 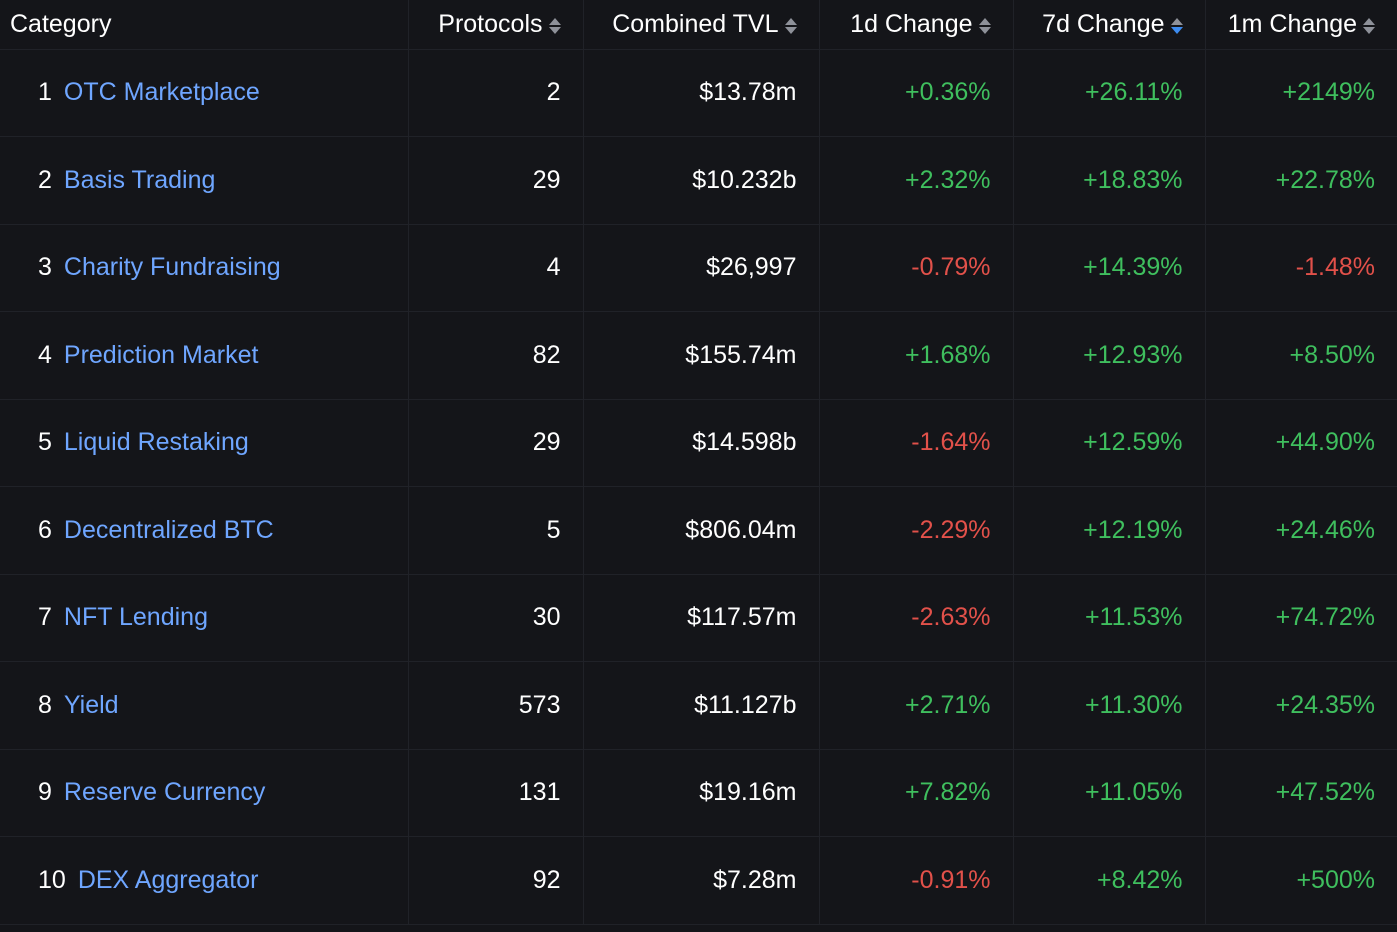 What do you see at coordinates (169, 530) in the screenshot?
I see `category-link: Decentralized BTC` at bounding box center [169, 530].